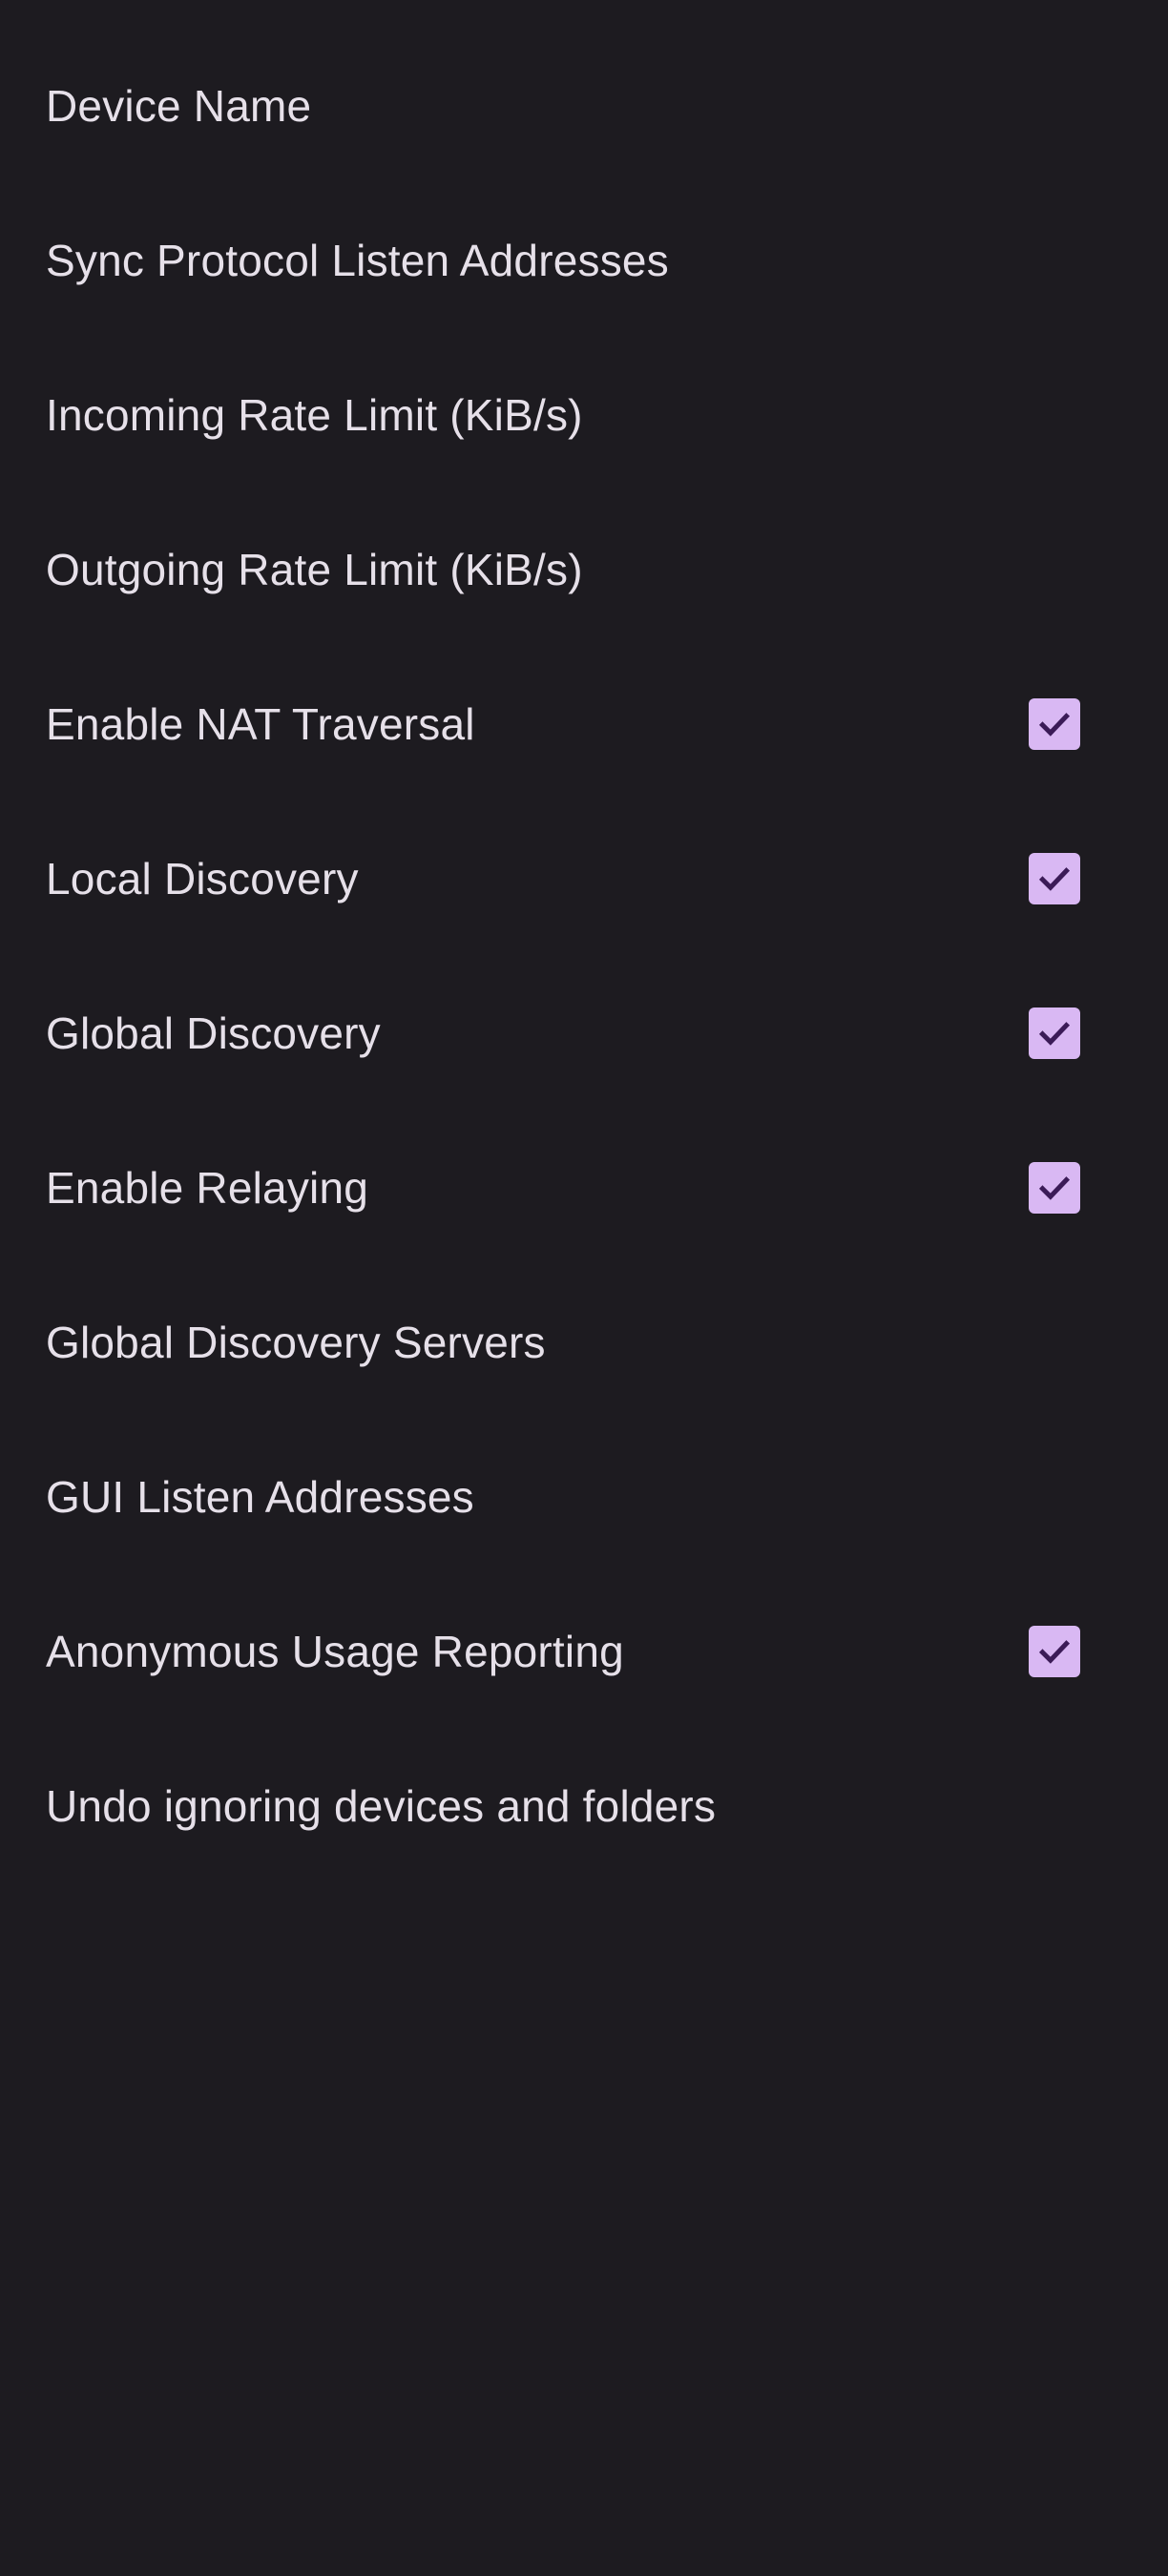  I want to click on setting-label: Undo ignoring devices and folders, so click(381, 1806).